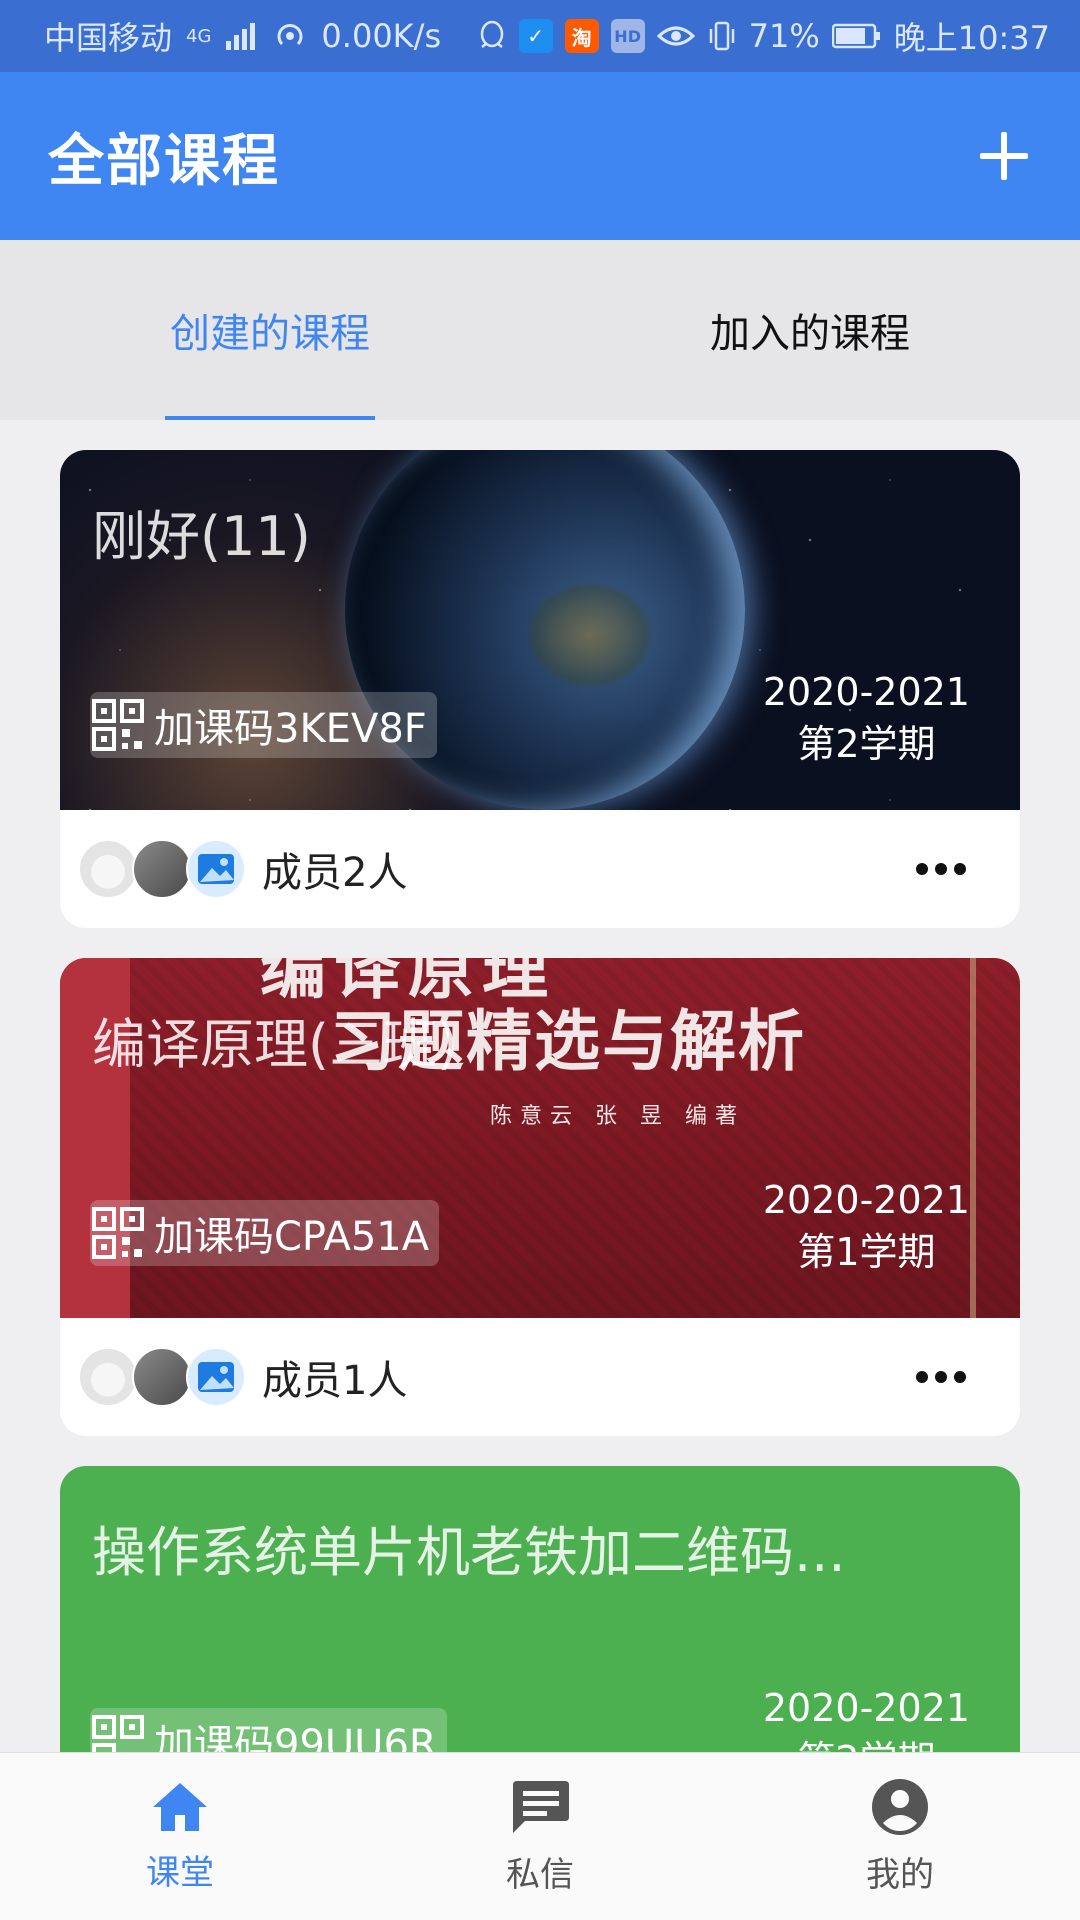 This screenshot has height=1920, width=1080. I want to click on eye-icon, so click(675, 36).